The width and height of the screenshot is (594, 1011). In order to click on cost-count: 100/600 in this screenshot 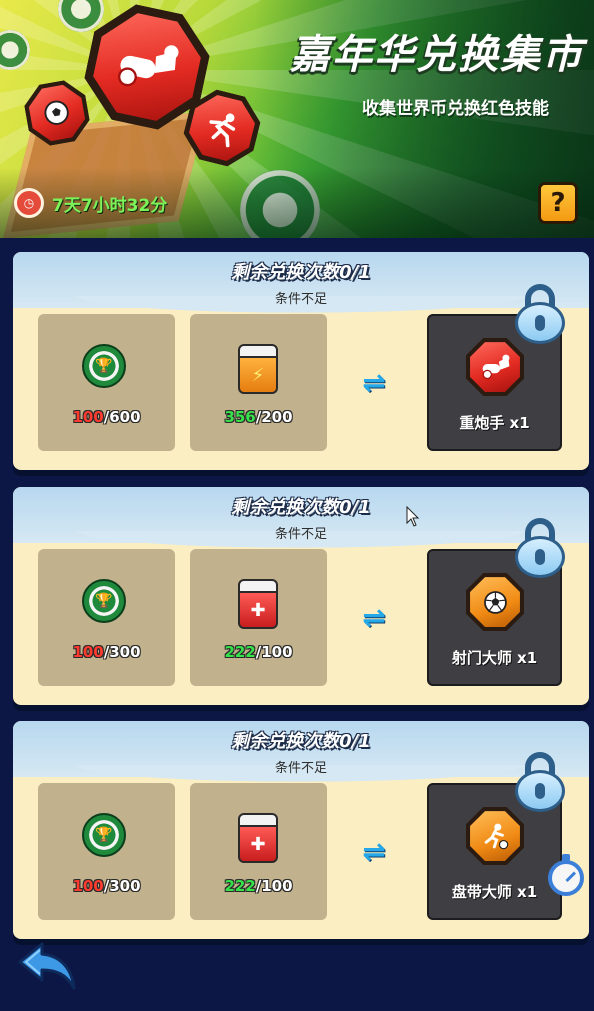, I will do `click(106, 417)`.